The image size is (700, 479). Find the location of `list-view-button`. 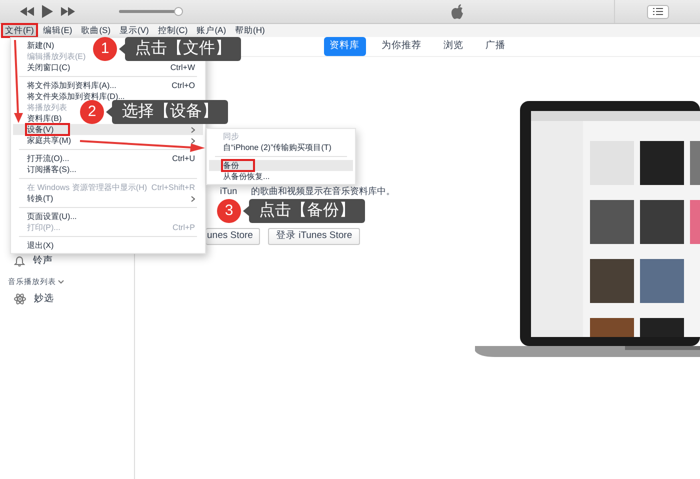

list-view-button is located at coordinates (657, 11).